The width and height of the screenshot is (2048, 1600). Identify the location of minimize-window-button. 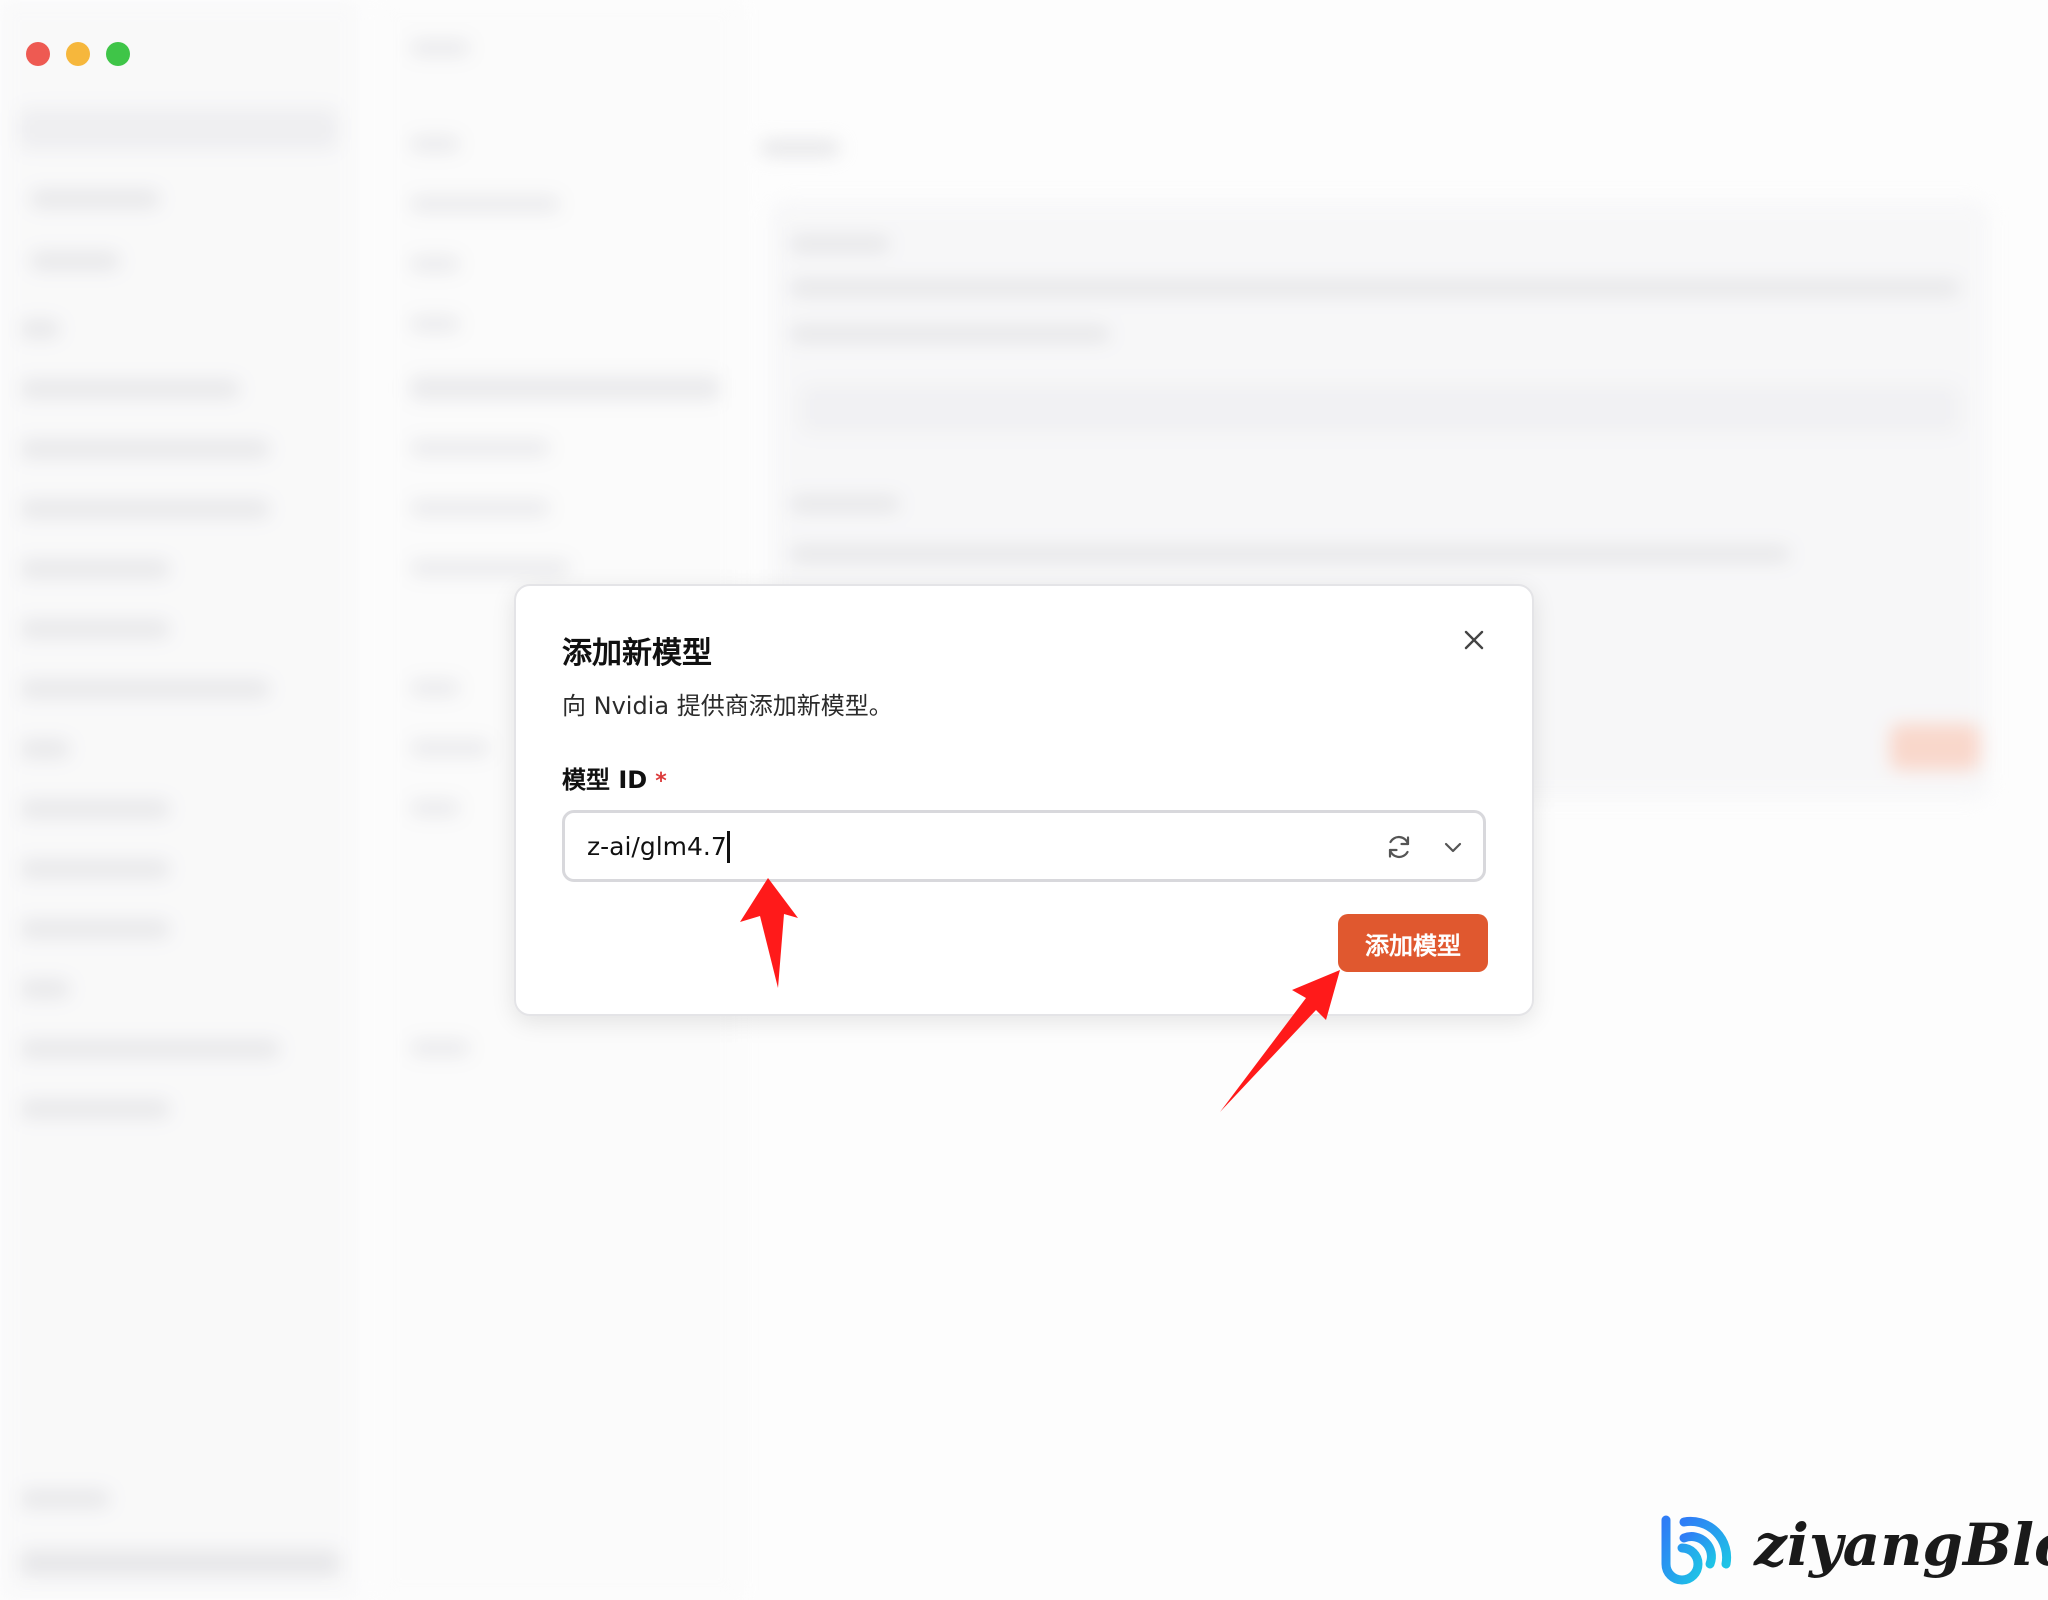
(78, 54).